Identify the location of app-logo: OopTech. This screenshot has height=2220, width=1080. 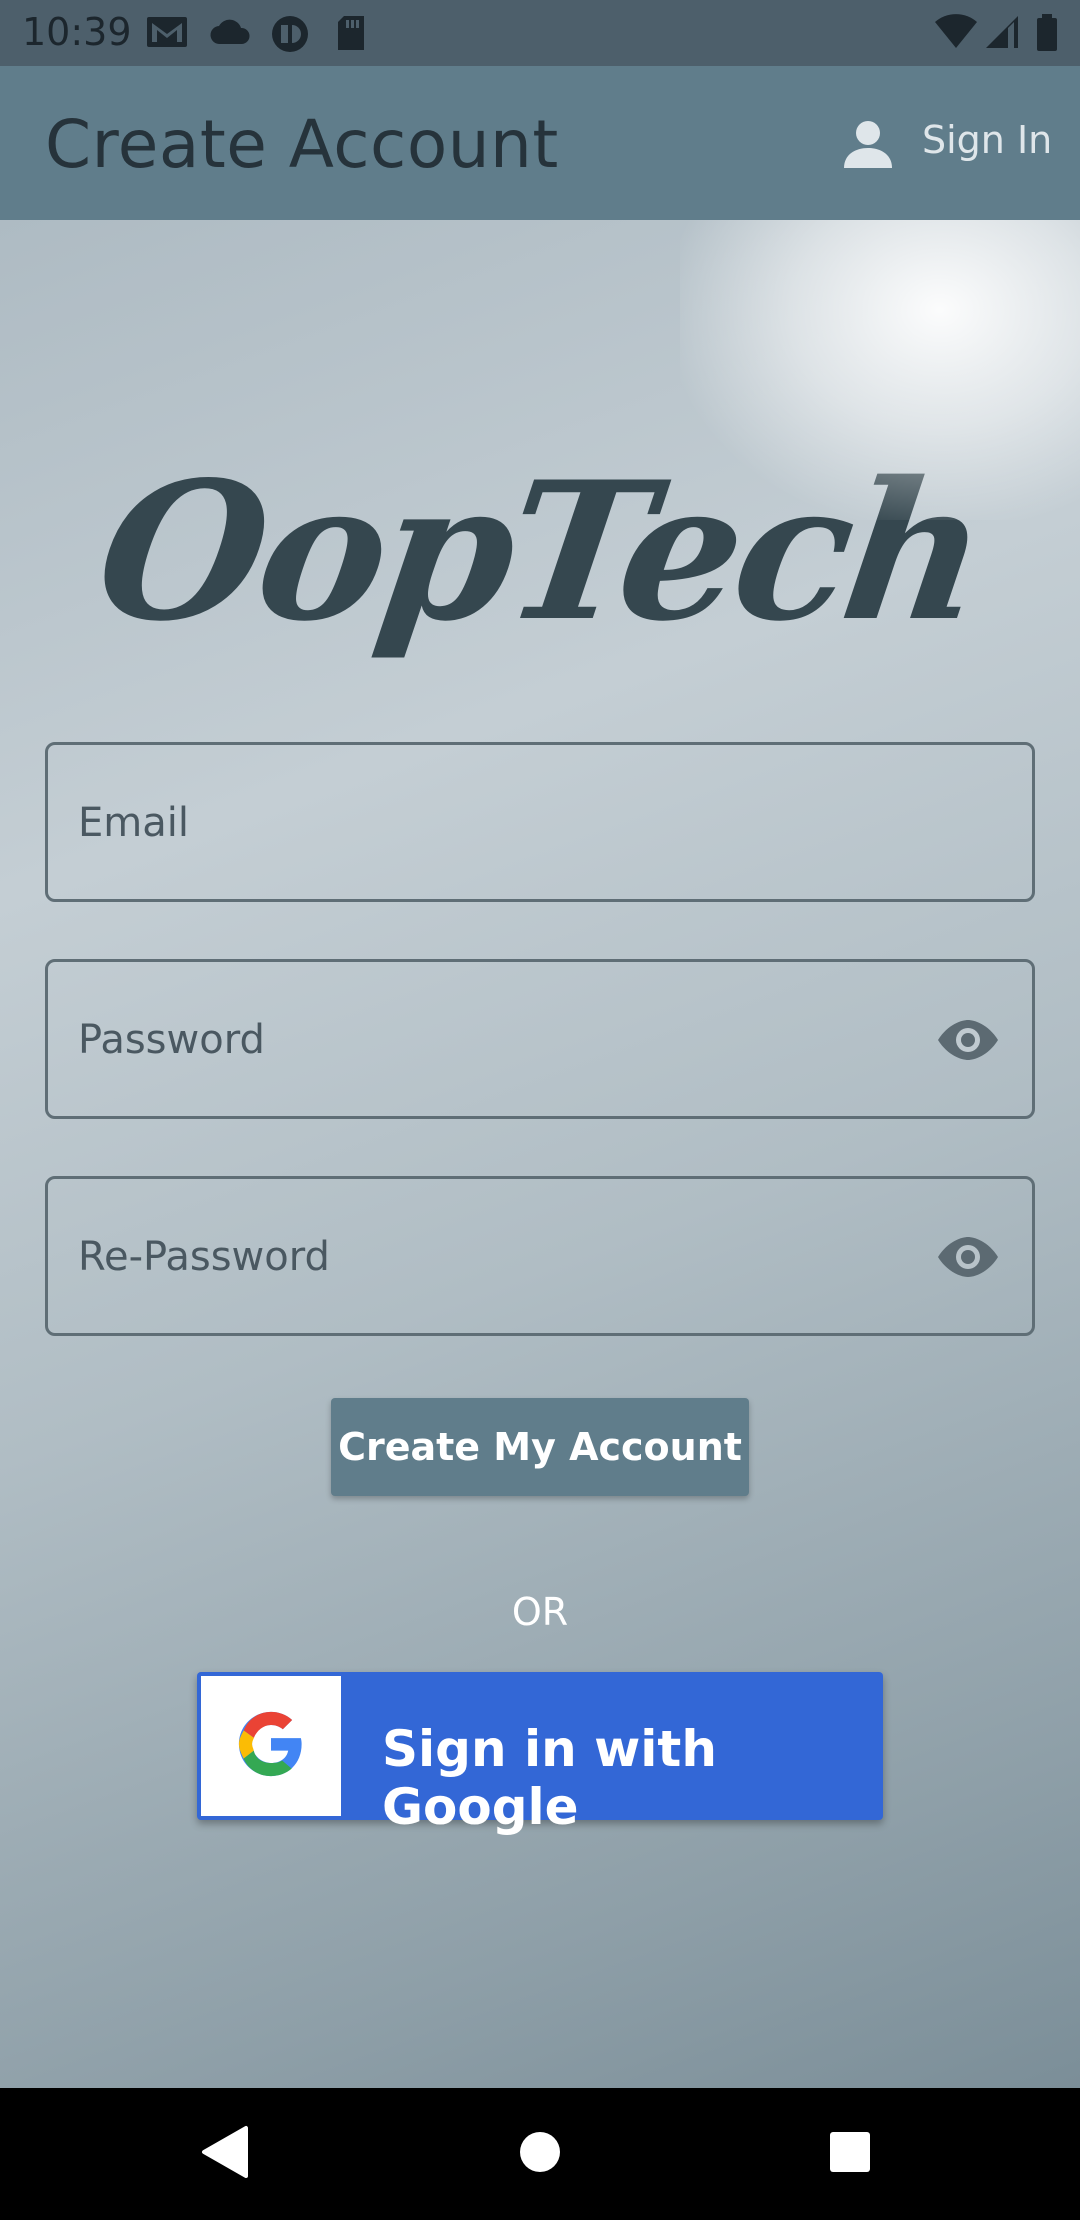
(540, 551).